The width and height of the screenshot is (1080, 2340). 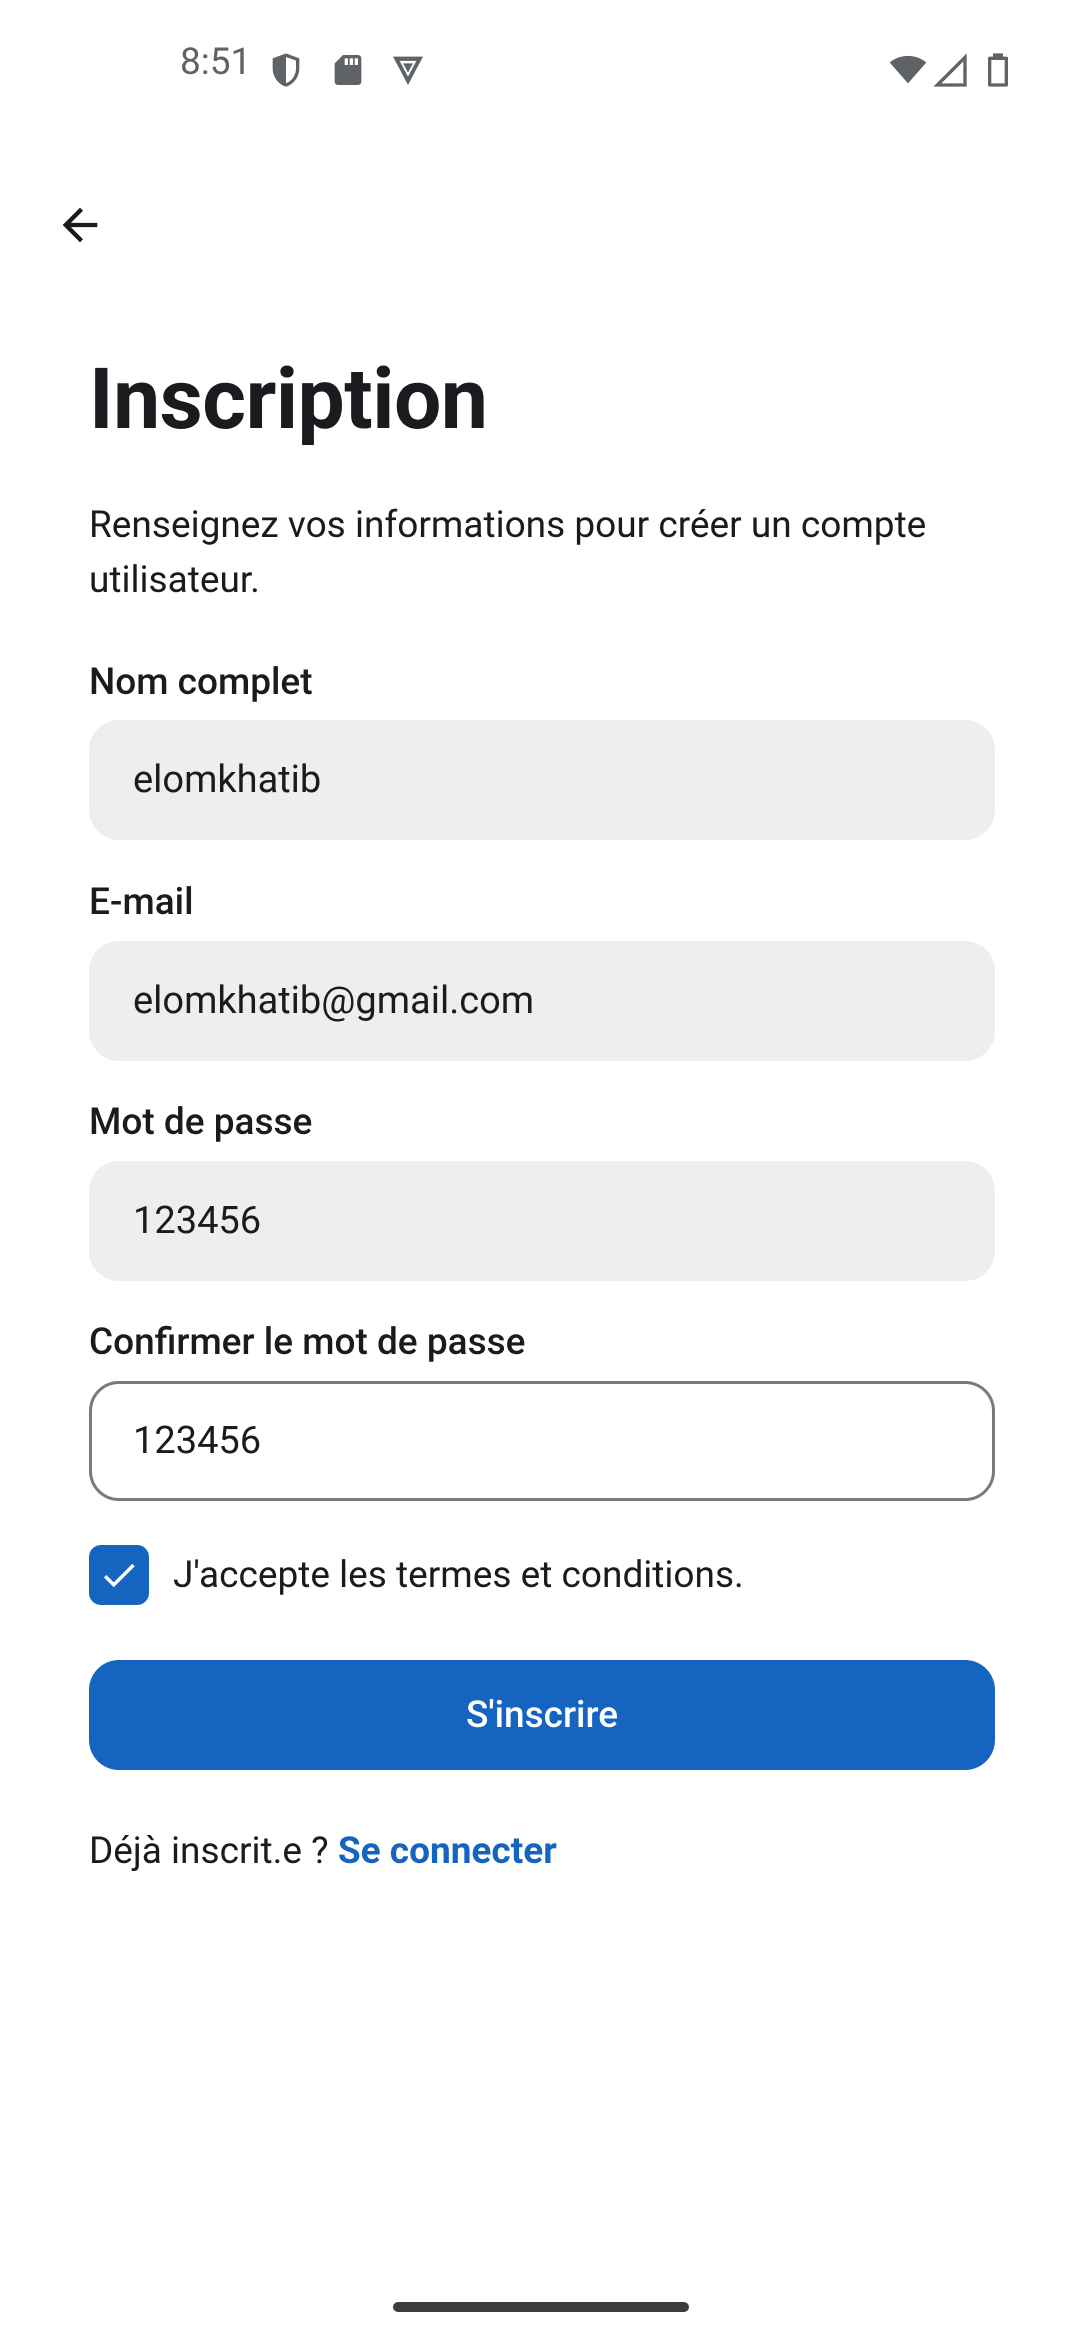 I want to click on terms-checkbox, so click(x=119, y=1575).